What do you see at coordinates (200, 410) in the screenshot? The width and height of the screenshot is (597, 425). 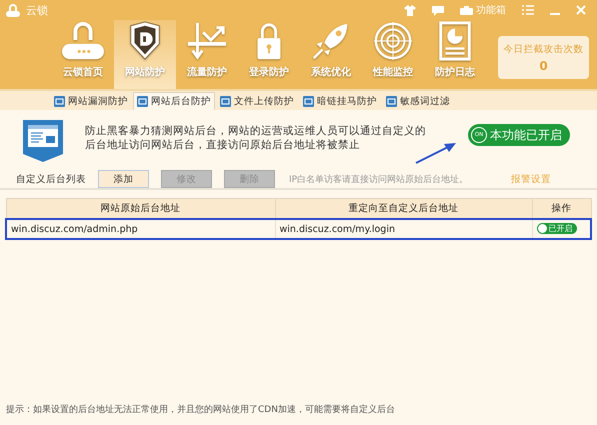 I see `tip-text: 提示：如果设置的后台地址无法正常使用，并且您的网站使用了CDN加速，可能需要将自定义后台` at bounding box center [200, 410].